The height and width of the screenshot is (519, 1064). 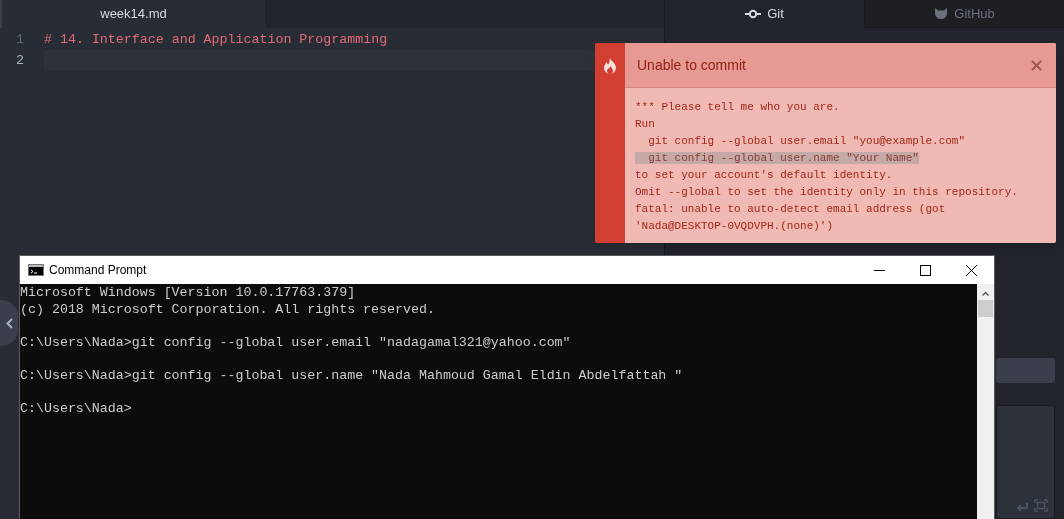 What do you see at coordinates (985, 401) in the screenshot?
I see `scrollbar` at bounding box center [985, 401].